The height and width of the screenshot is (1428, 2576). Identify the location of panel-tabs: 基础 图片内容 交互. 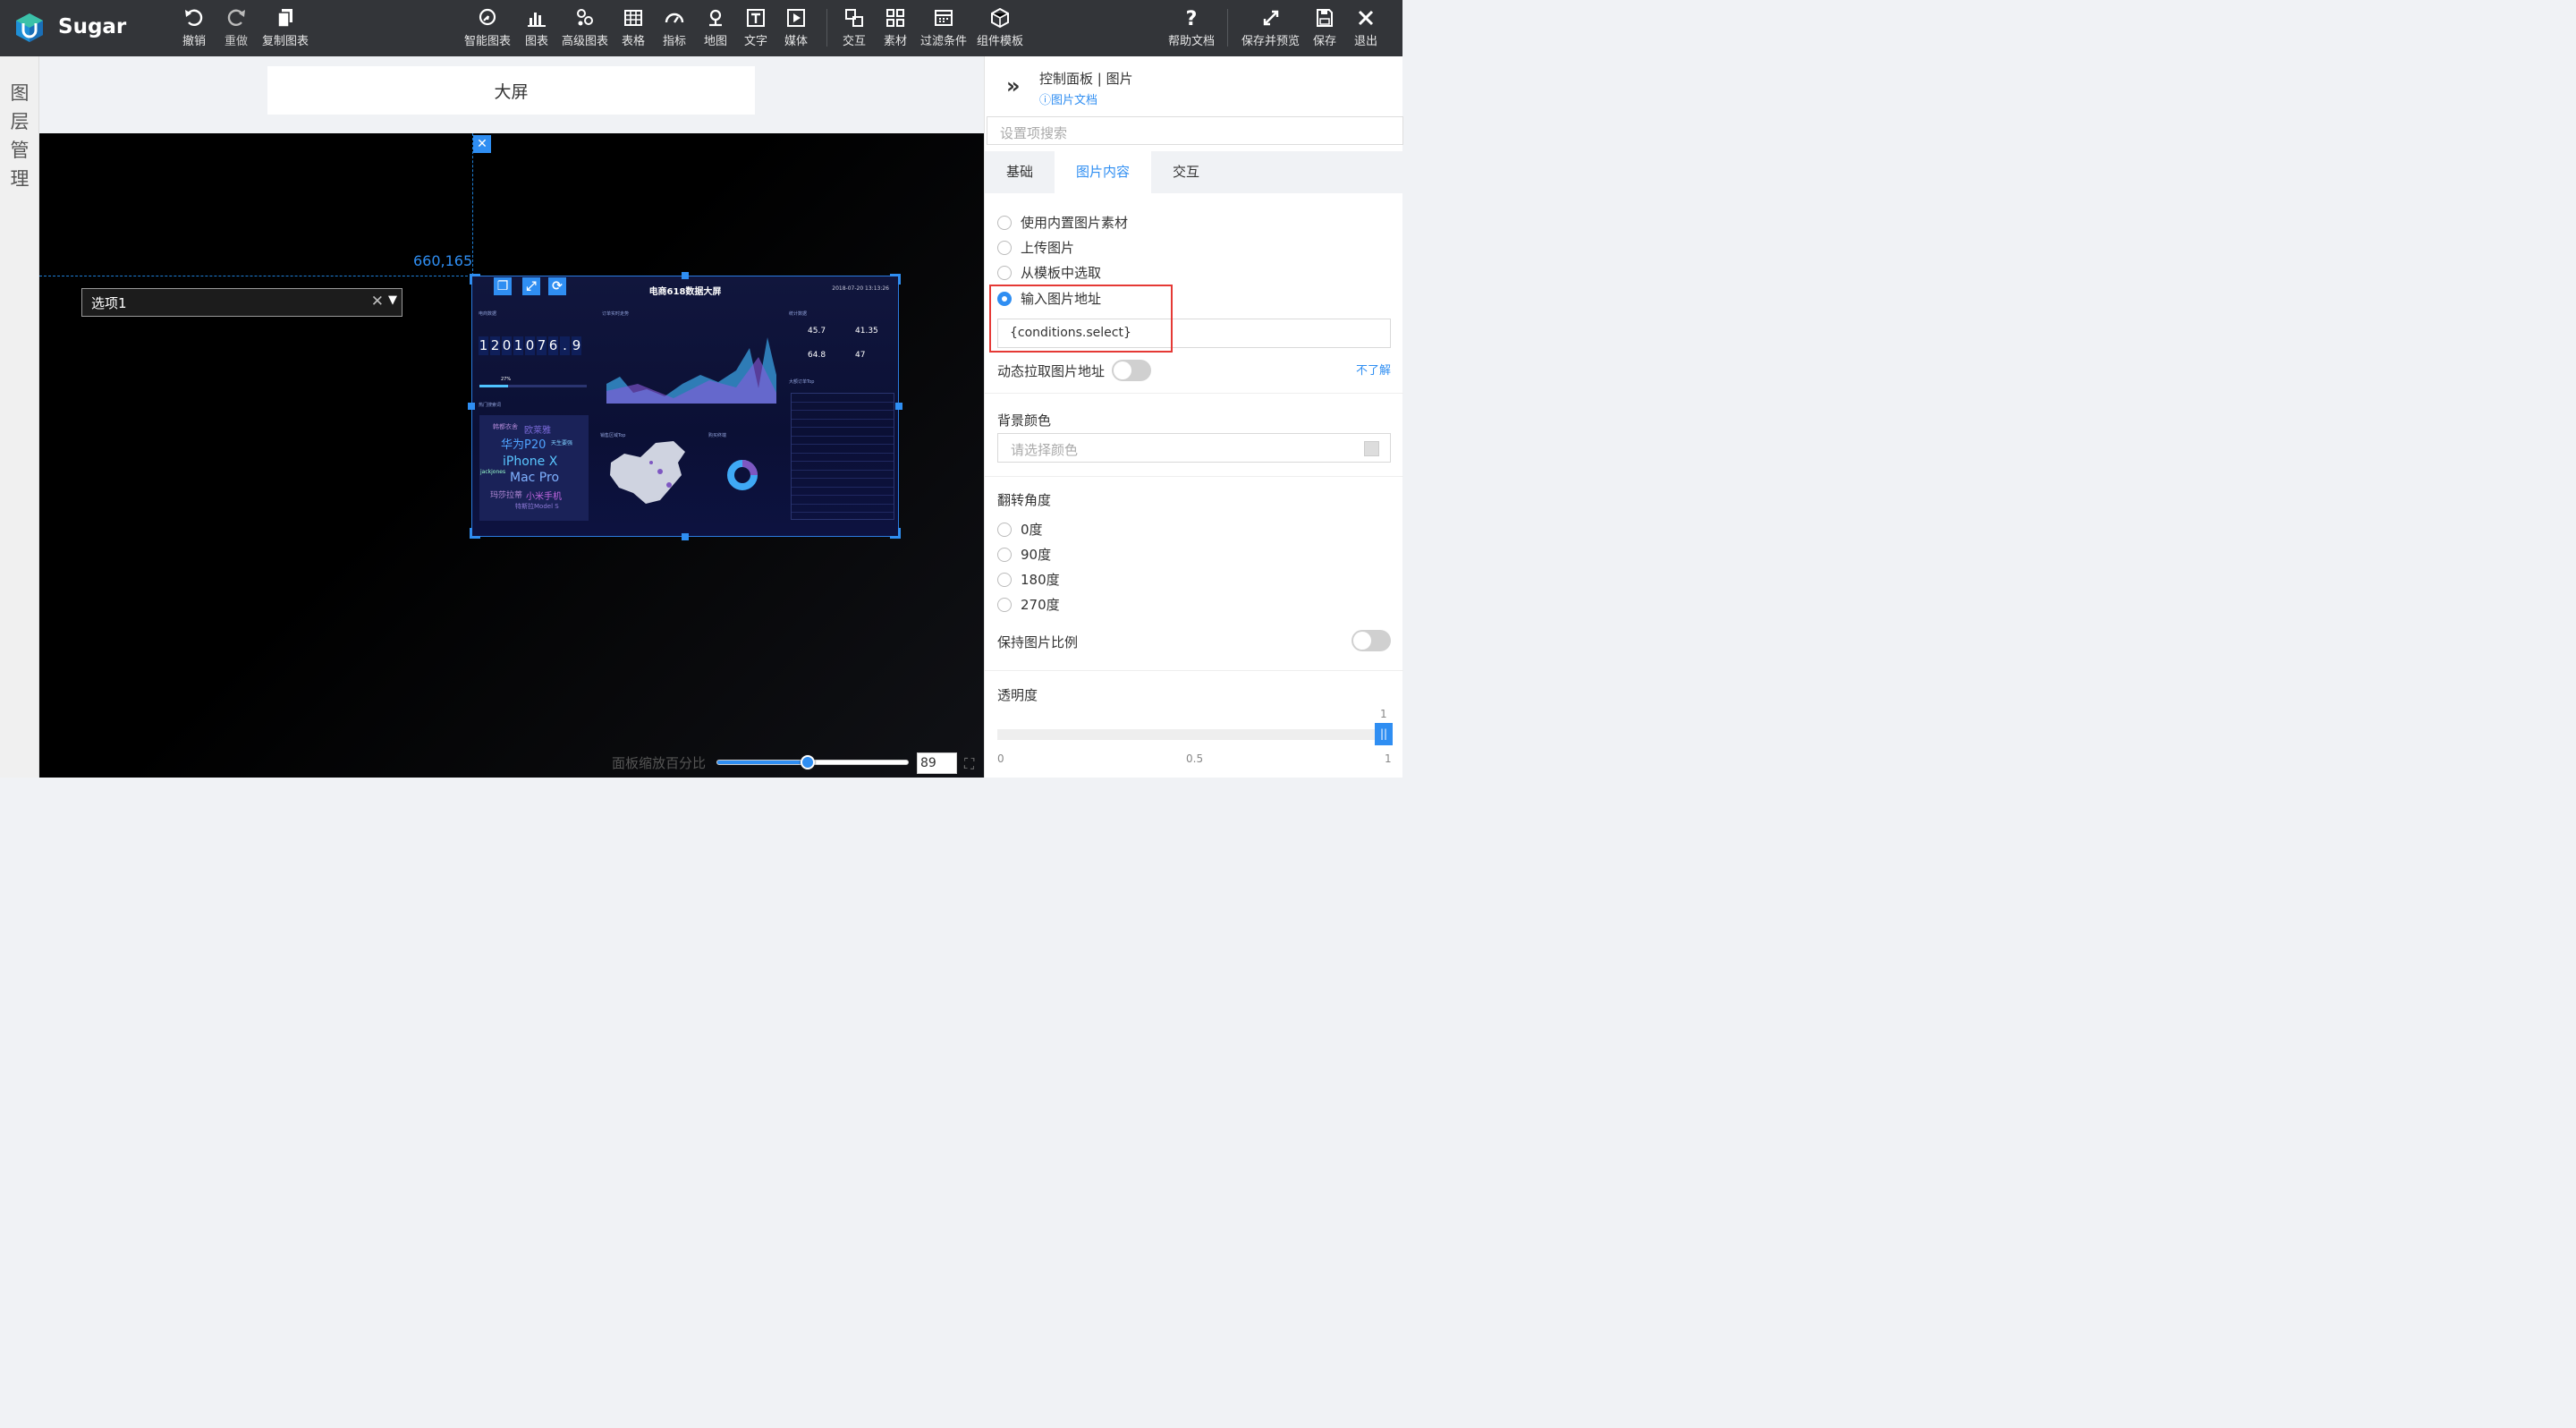
(1194, 172).